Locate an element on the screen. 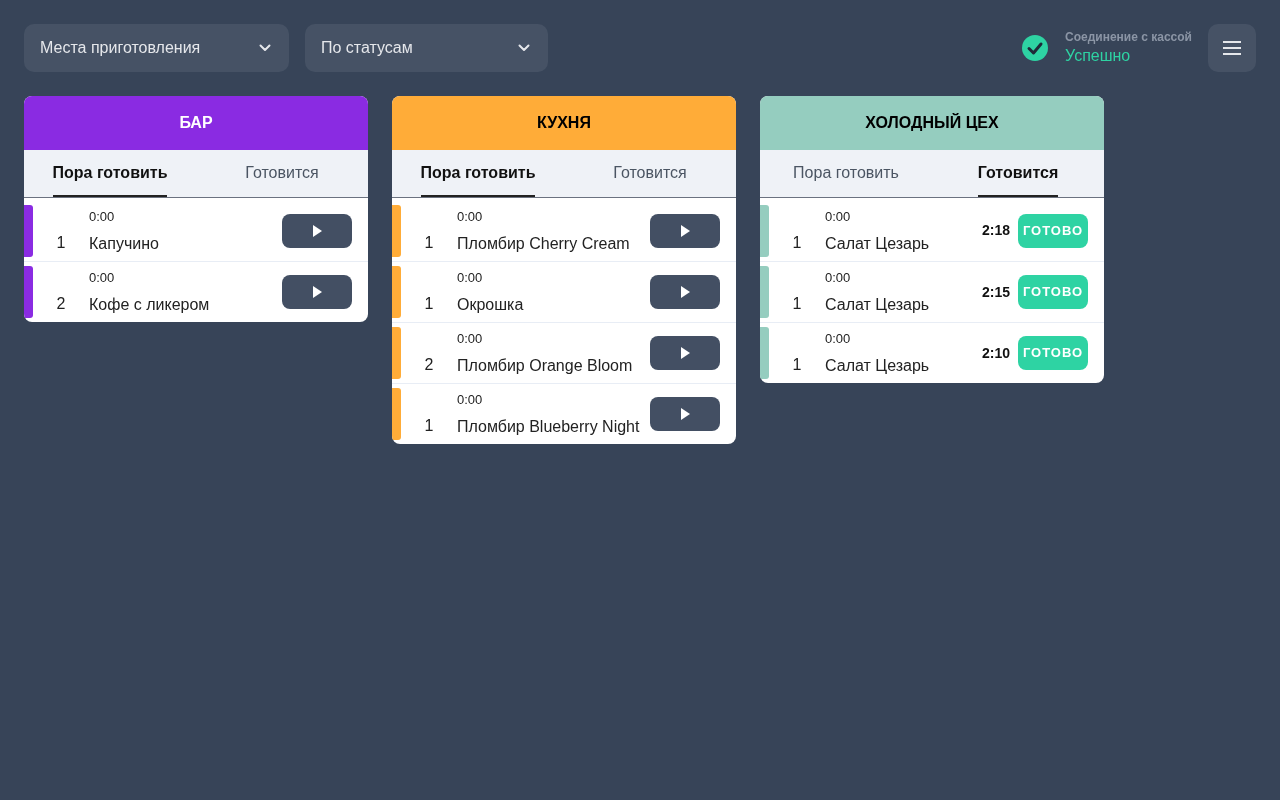 The width and height of the screenshot is (1280, 800). filter-dropdown: Места приготовления is located at coordinates (156, 48).